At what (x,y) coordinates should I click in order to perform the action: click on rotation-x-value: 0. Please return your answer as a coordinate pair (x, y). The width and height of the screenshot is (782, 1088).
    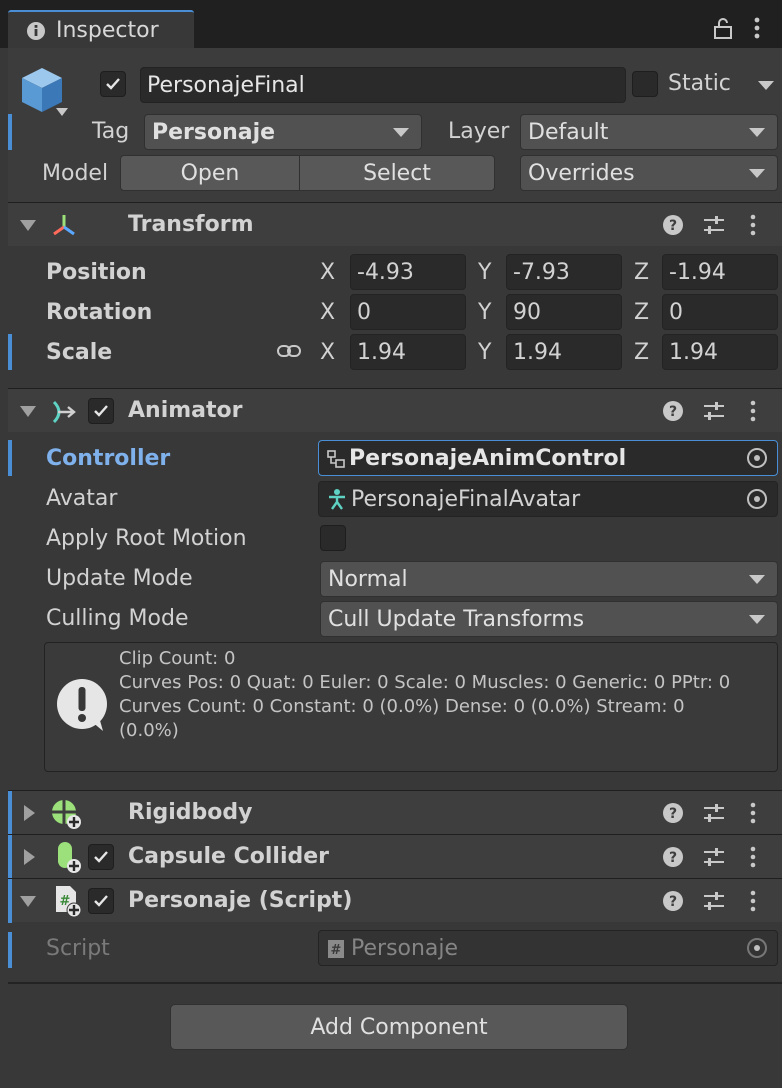
    Looking at the image, I should click on (364, 312).